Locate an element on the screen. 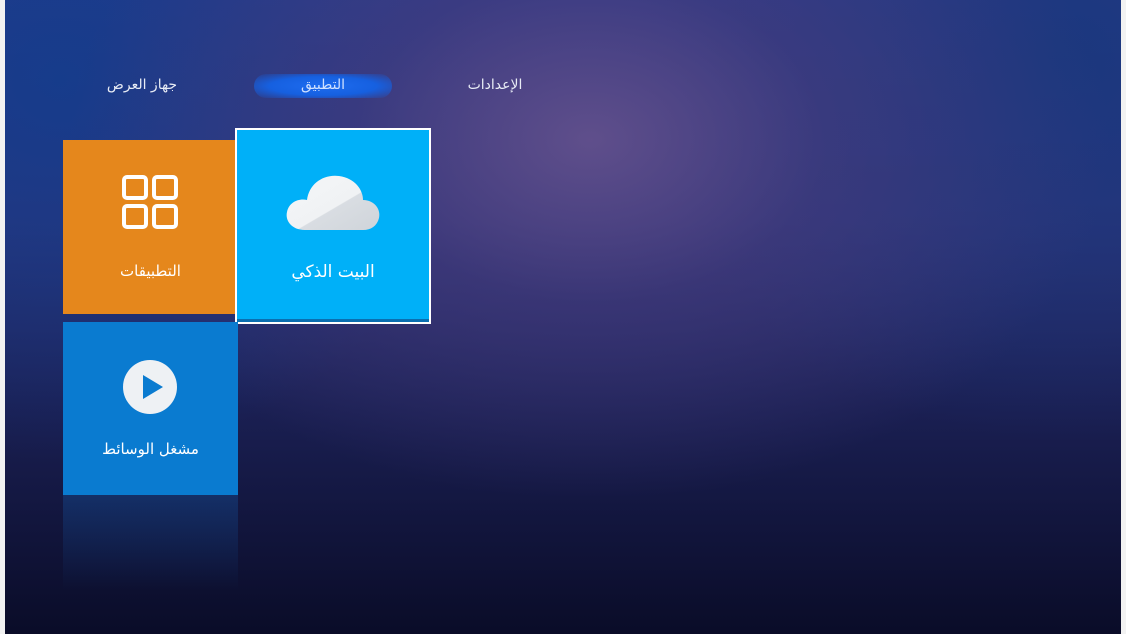 This screenshot has height=634, width=1126. tab-settings-label: الإعدادات is located at coordinates (495, 85).